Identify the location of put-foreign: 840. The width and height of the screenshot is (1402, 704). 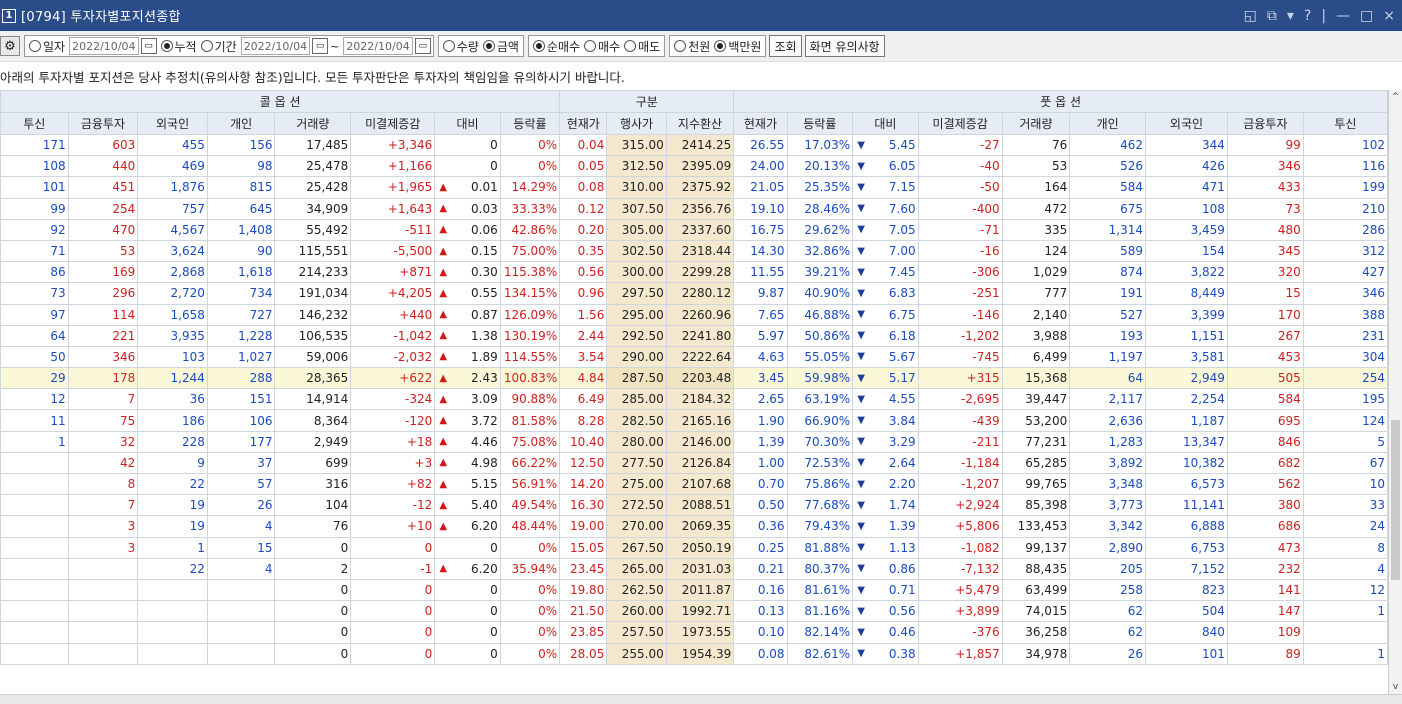
(1186, 632).